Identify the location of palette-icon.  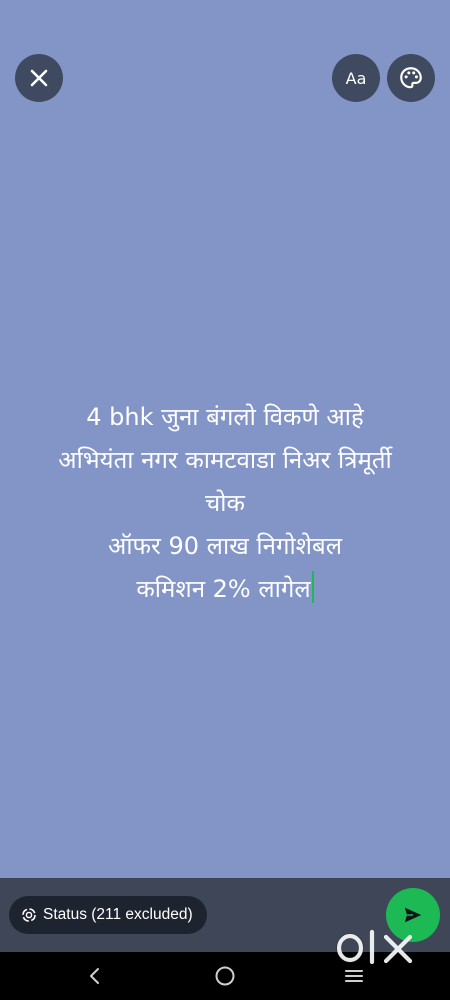
(411, 78).